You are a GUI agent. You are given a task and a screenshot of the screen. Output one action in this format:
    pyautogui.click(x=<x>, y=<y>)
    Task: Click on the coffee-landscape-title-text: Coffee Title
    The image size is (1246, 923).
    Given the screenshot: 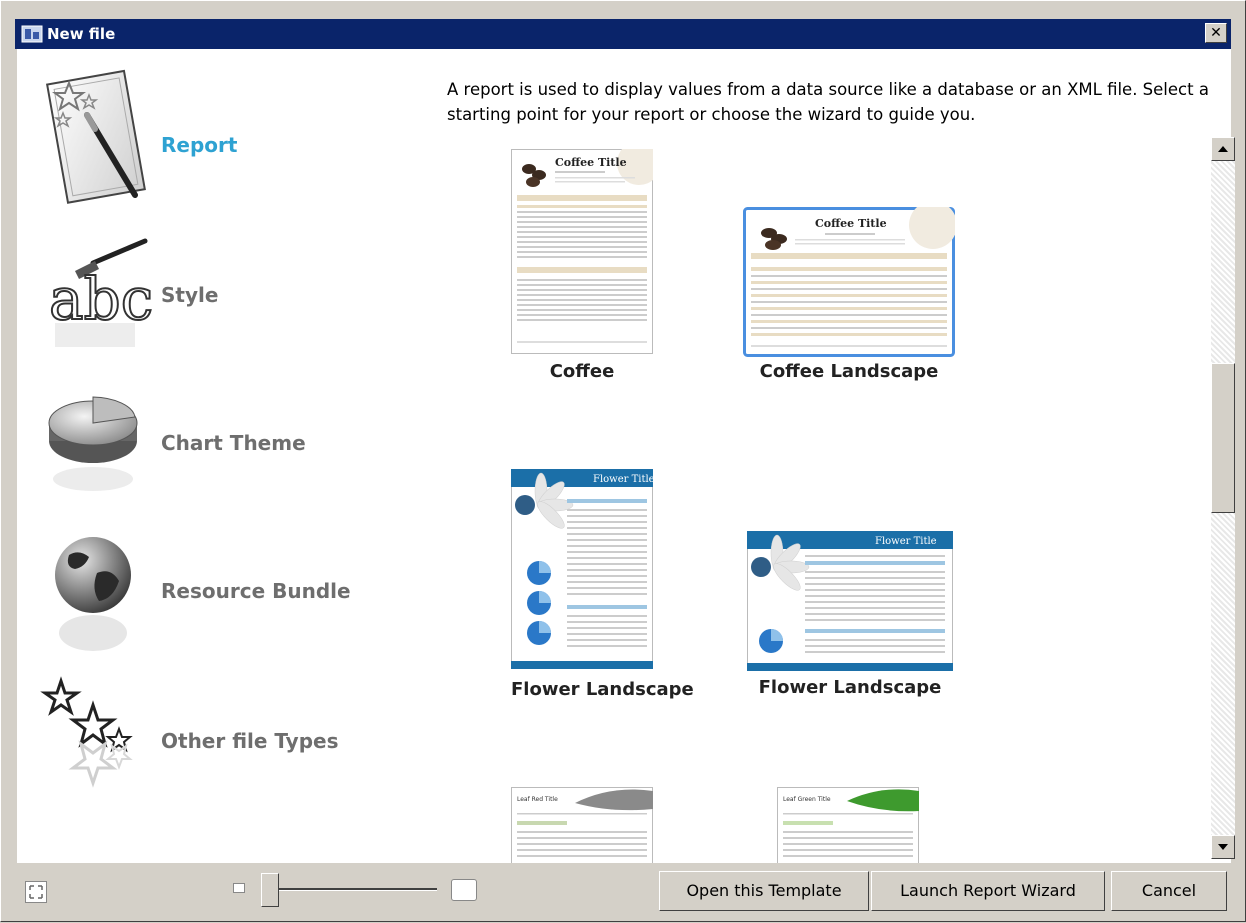 What is the action you would take?
    pyautogui.click(x=851, y=223)
    